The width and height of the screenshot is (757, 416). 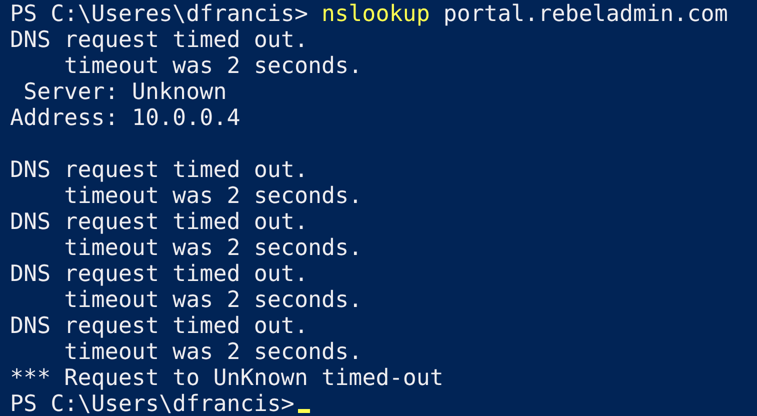 I want to click on prompt-text: PS C:\Useres\dfrancis>, so click(x=159, y=14).